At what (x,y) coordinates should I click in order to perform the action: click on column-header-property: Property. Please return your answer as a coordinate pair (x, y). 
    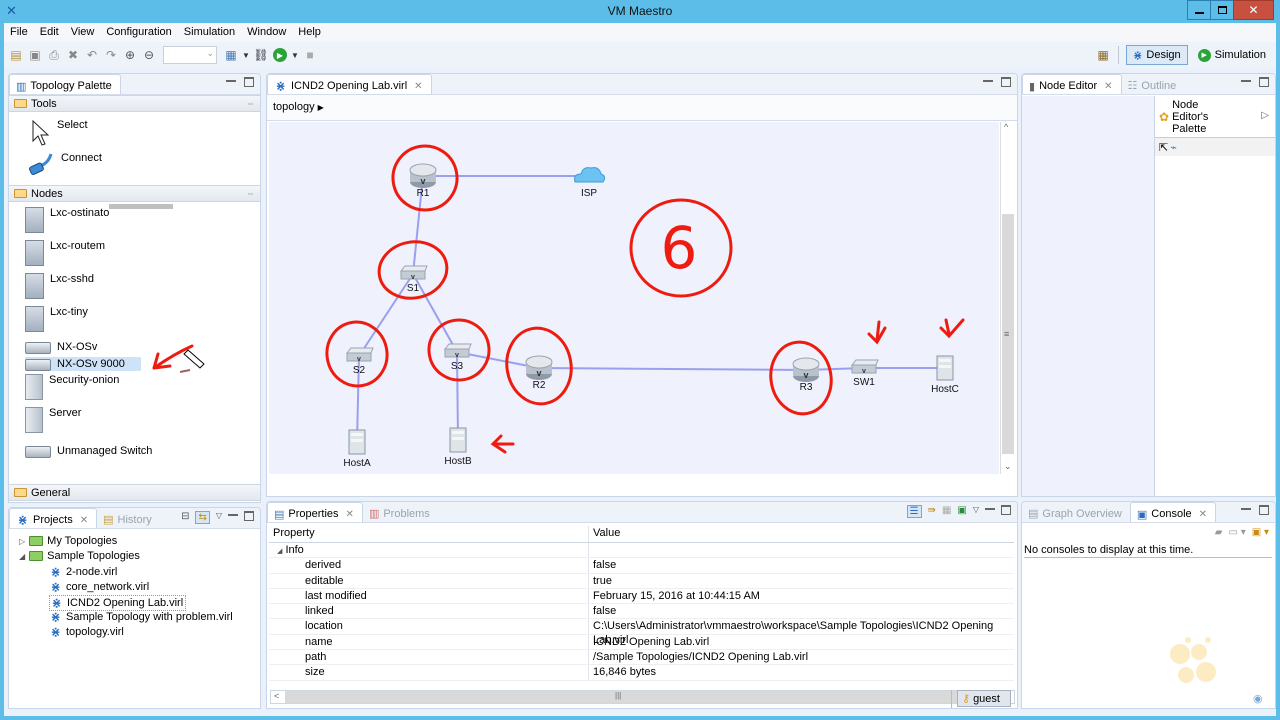
    Looking at the image, I should click on (429, 534).